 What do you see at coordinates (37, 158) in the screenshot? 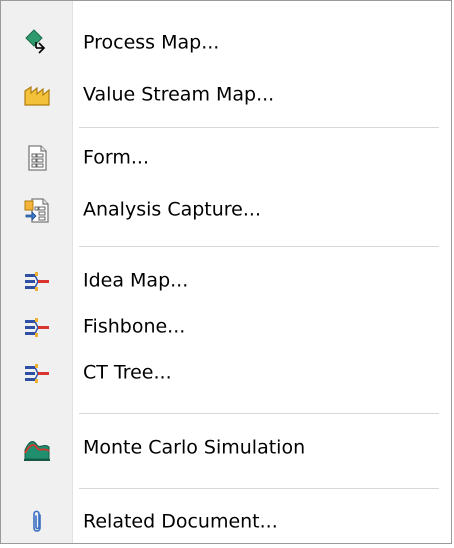
I see `form-icon` at bounding box center [37, 158].